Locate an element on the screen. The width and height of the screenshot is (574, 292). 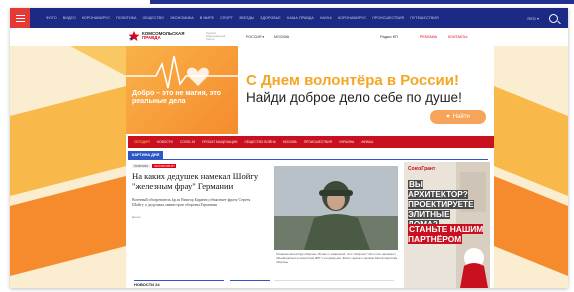
rubric-item: УКРАИНА is located at coordinates (346, 142).